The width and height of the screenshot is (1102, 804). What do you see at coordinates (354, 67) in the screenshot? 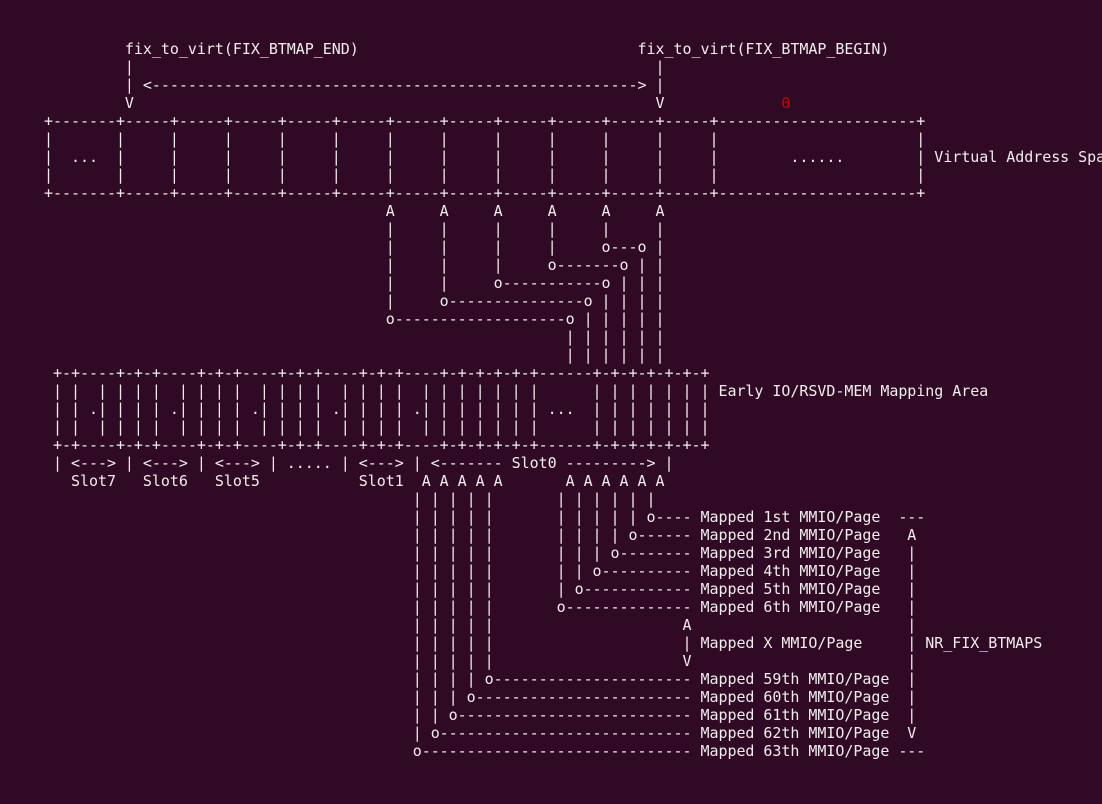
I see `diagram-line: | |` at bounding box center [354, 67].